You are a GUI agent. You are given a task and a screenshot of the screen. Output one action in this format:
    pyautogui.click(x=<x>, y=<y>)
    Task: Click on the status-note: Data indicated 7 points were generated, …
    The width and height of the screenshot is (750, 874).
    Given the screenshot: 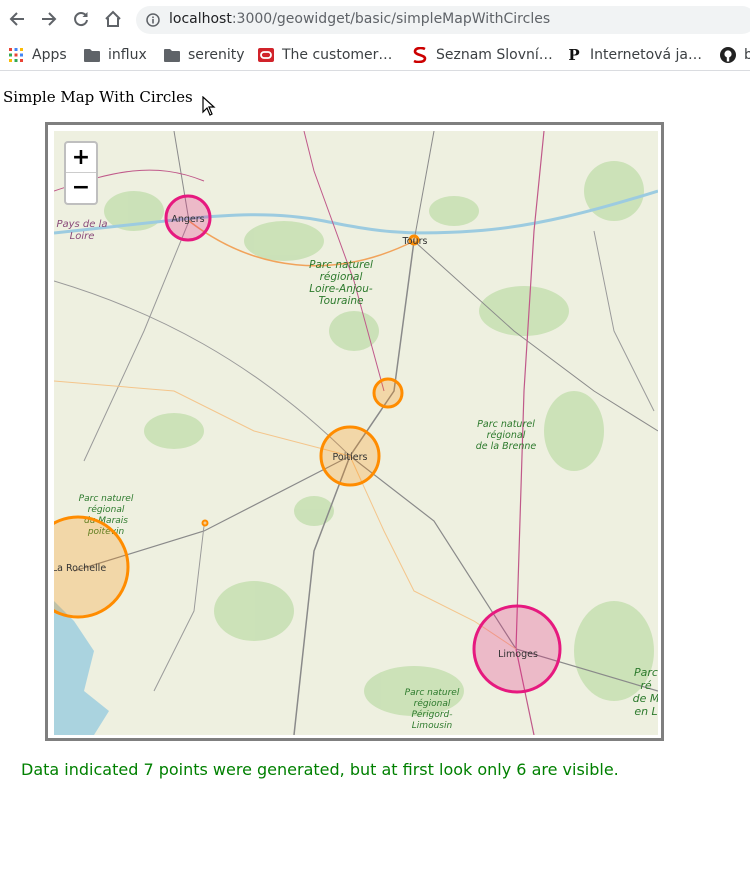 What is the action you would take?
    pyautogui.click(x=320, y=769)
    